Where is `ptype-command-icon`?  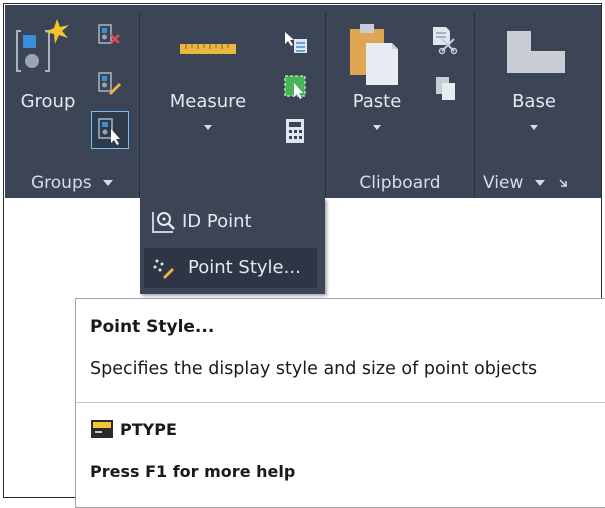 ptype-command-icon is located at coordinates (102, 429).